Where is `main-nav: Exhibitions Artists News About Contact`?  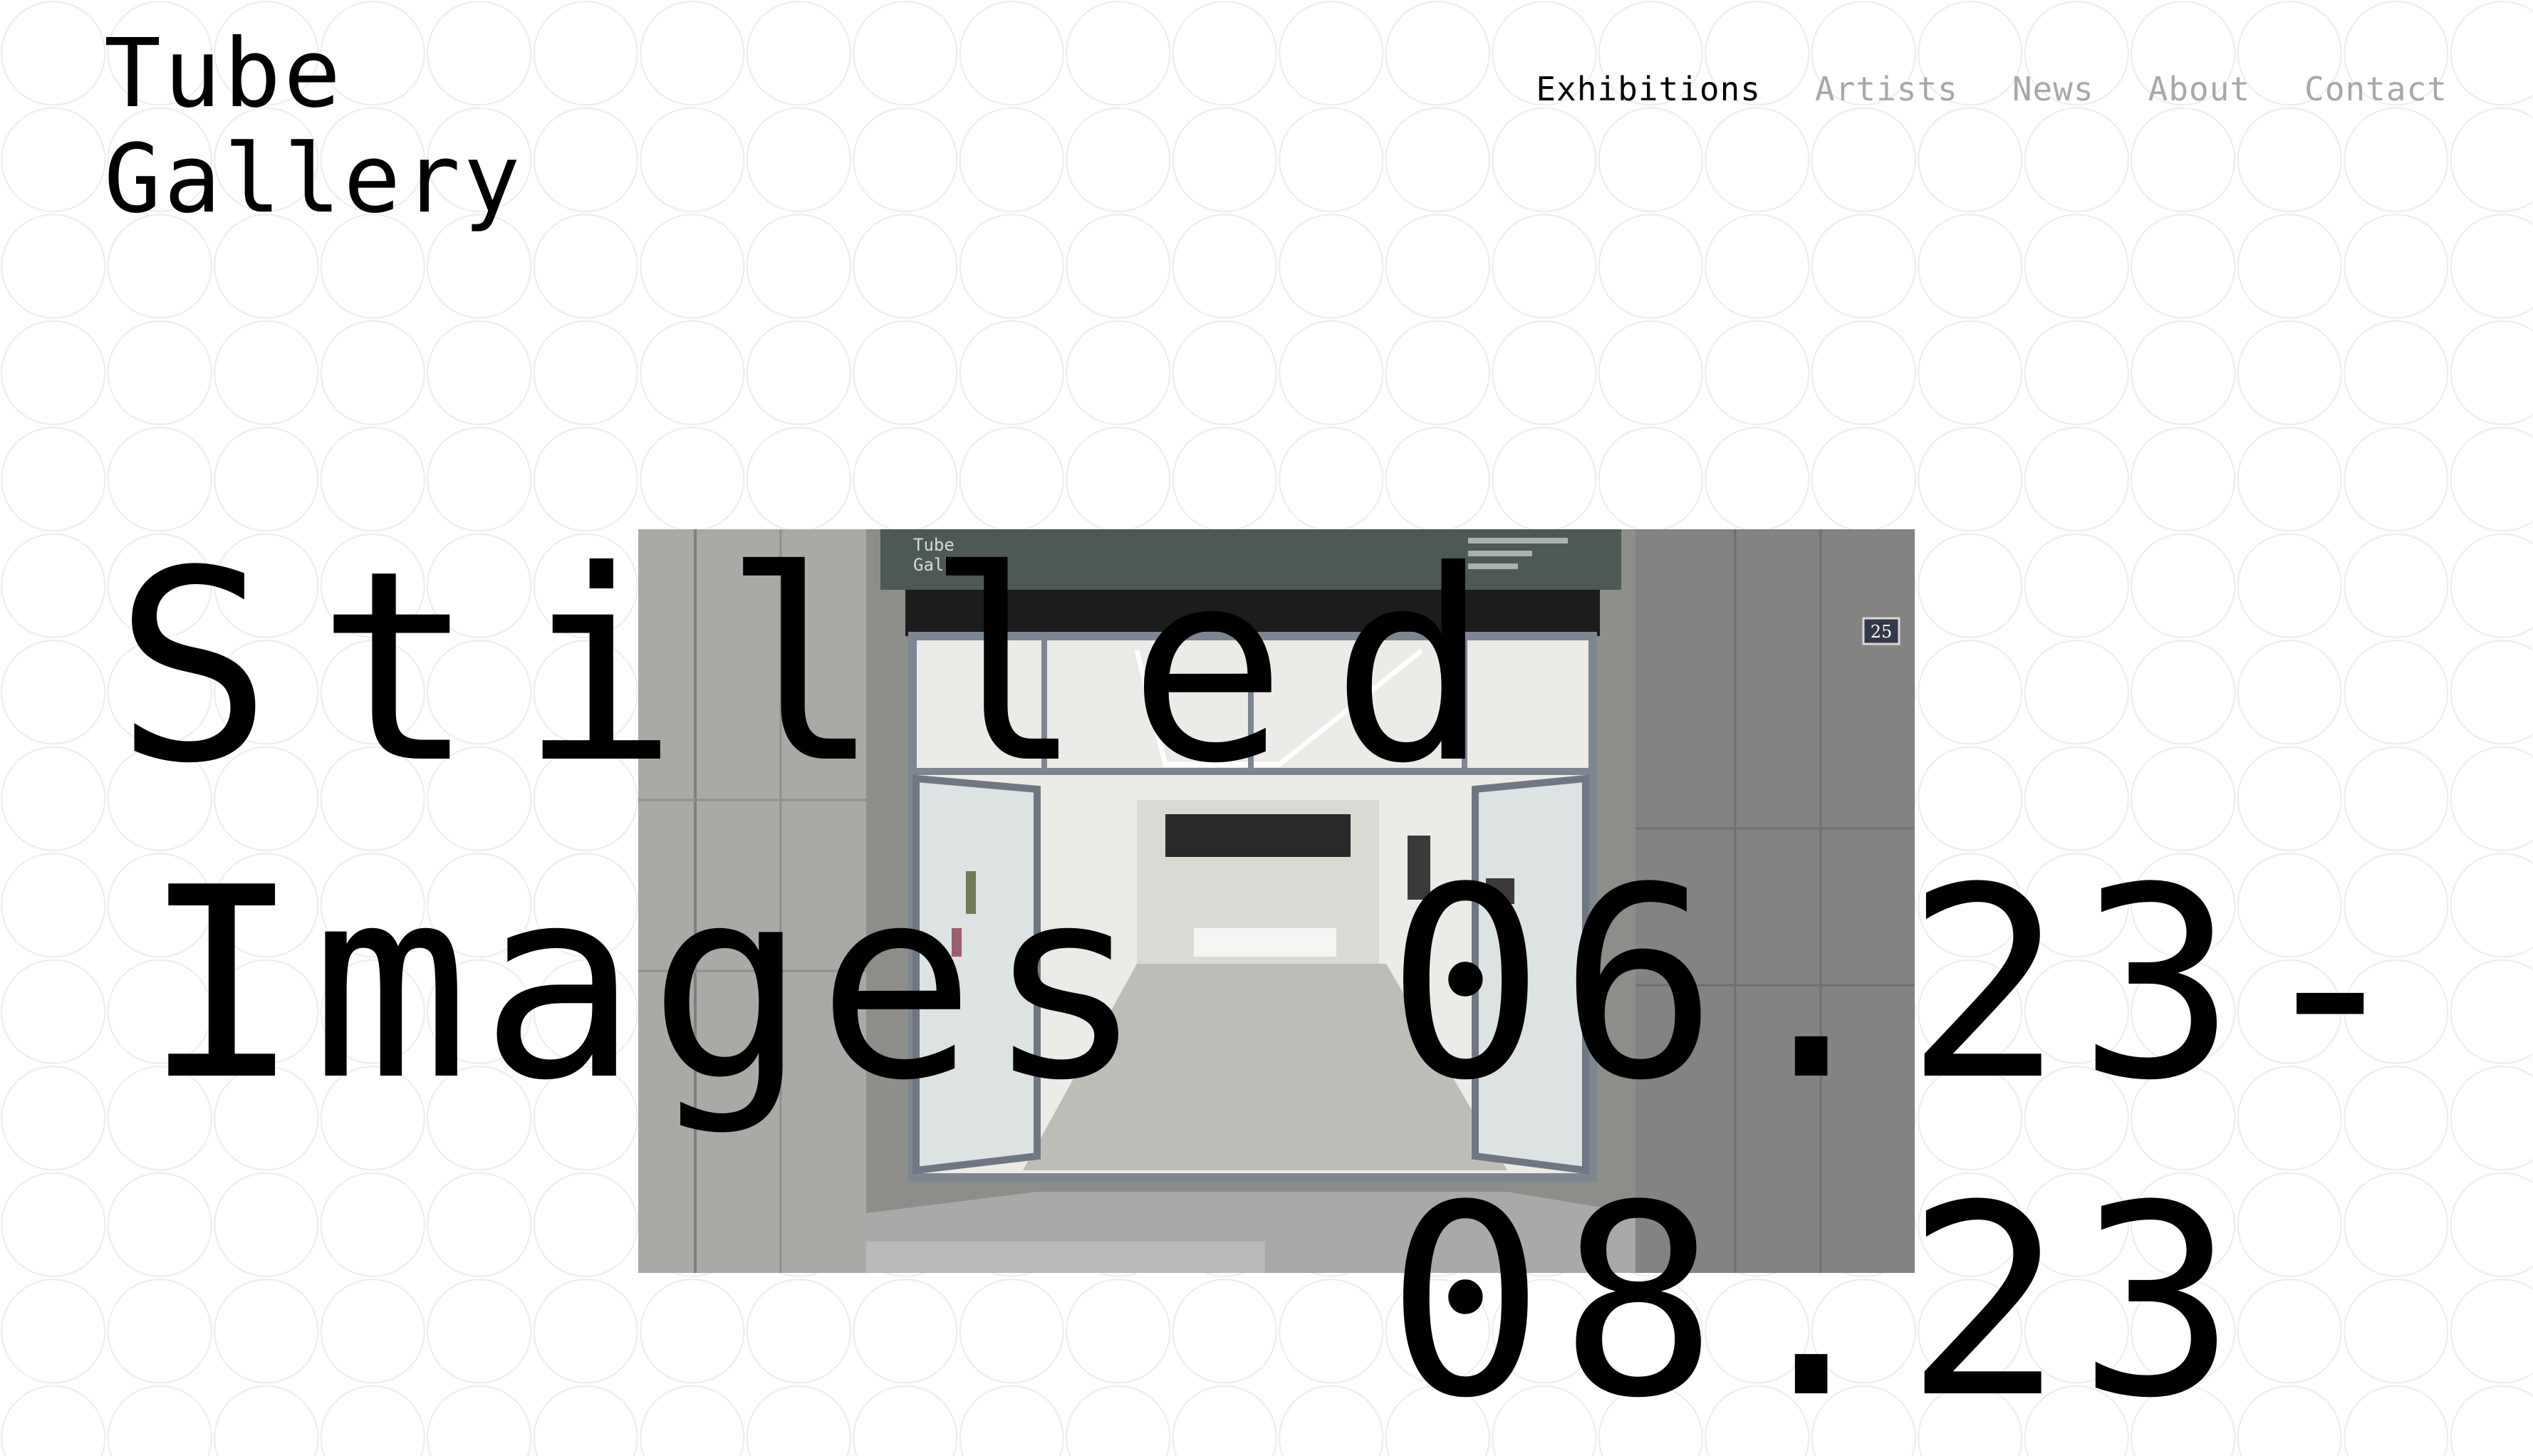
main-nav: Exhibitions Artists News About Contact is located at coordinates (1992, 89).